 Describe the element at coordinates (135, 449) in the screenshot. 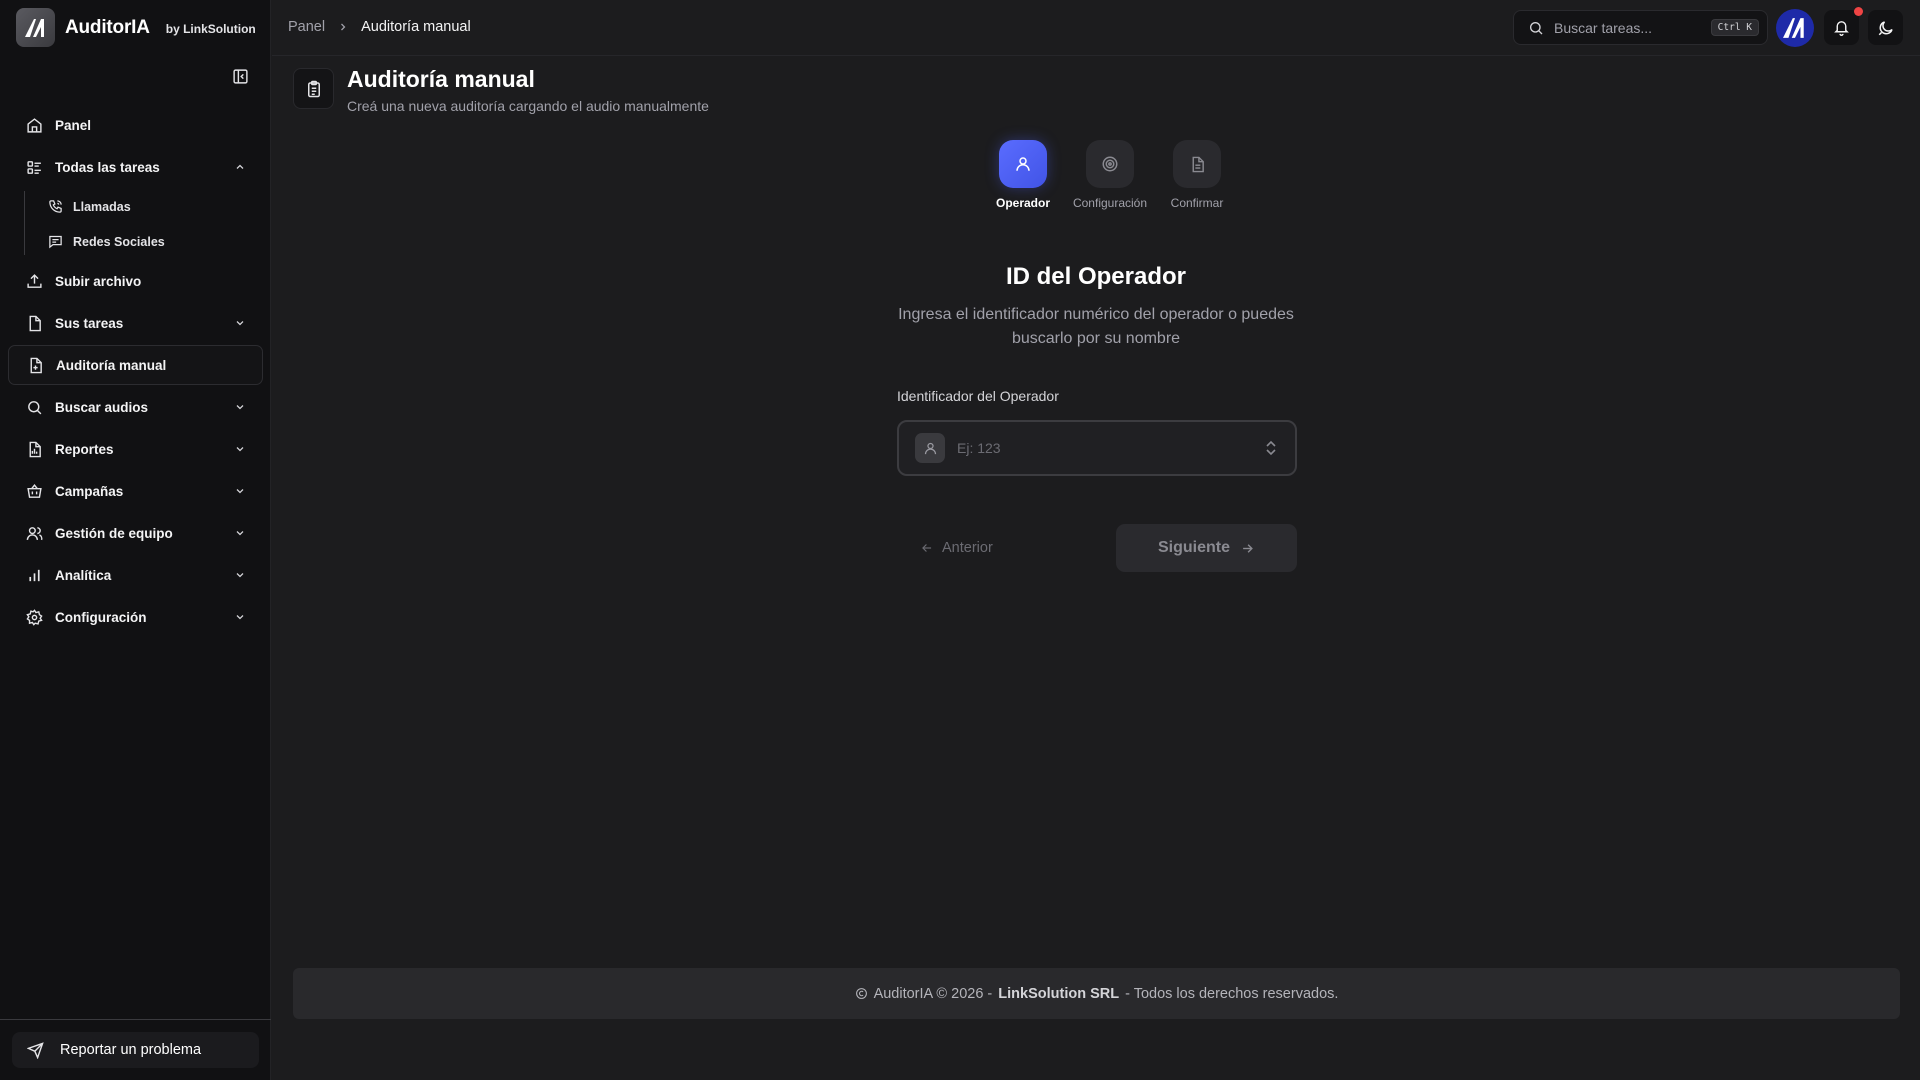

I see `sidebar-item-reportes: Reportes` at that location.